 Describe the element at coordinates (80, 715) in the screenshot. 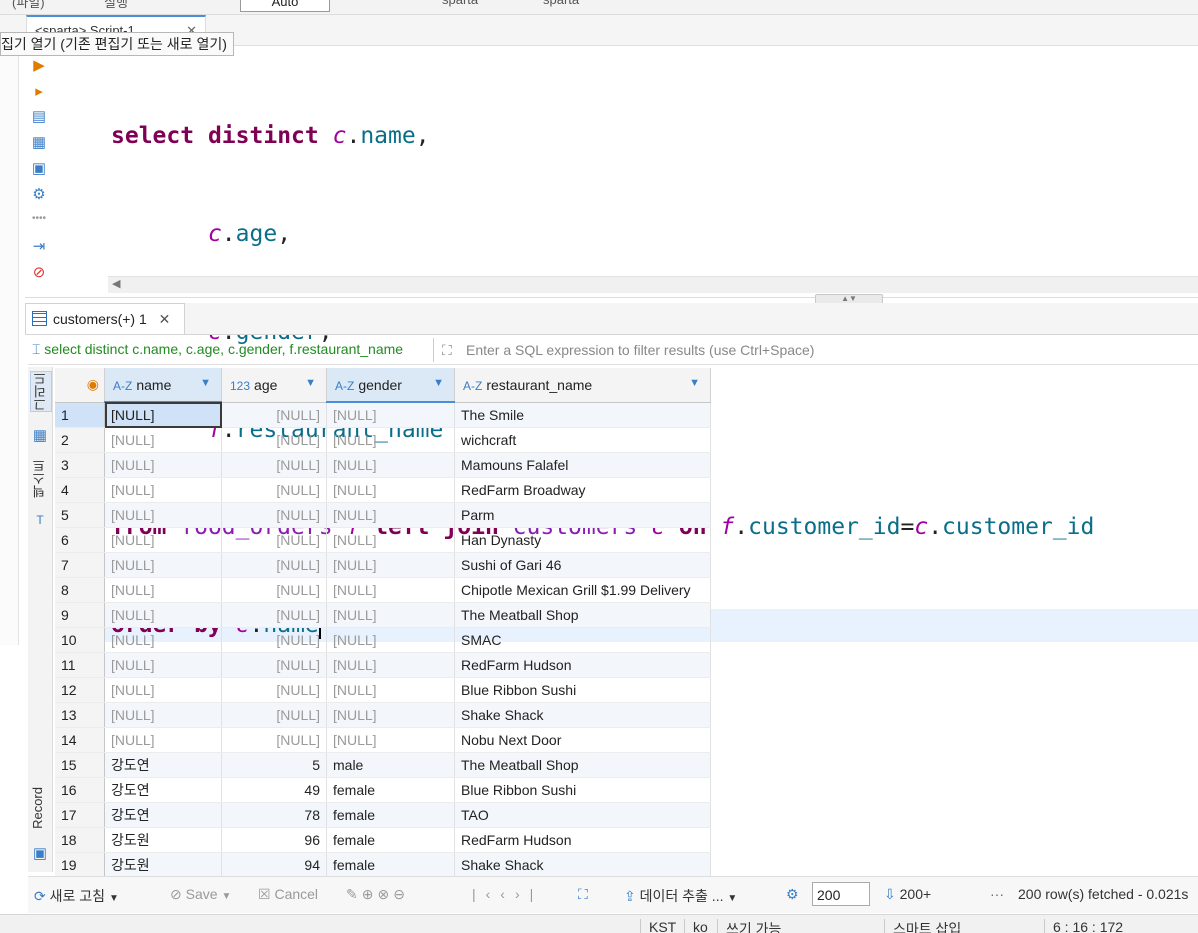

I see `row-number: 13` at that location.